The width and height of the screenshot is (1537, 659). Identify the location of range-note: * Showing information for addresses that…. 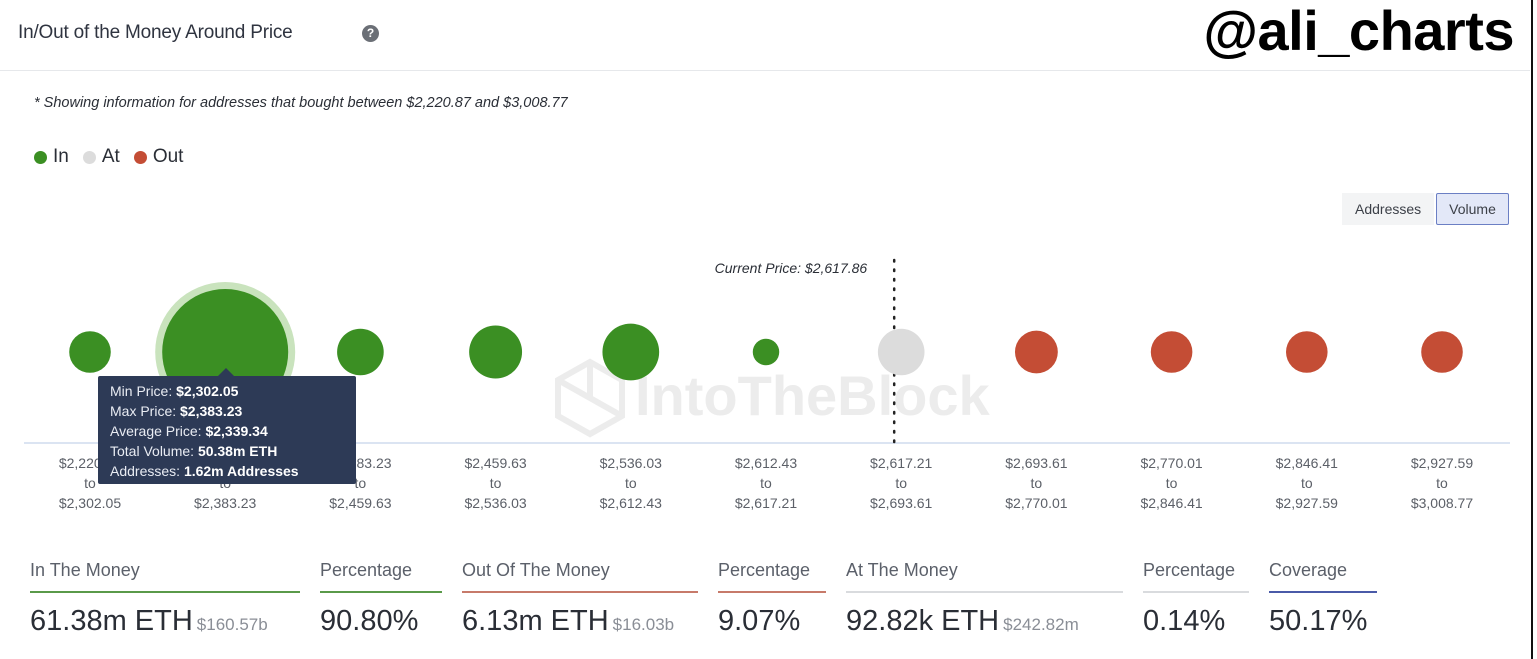
(301, 103).